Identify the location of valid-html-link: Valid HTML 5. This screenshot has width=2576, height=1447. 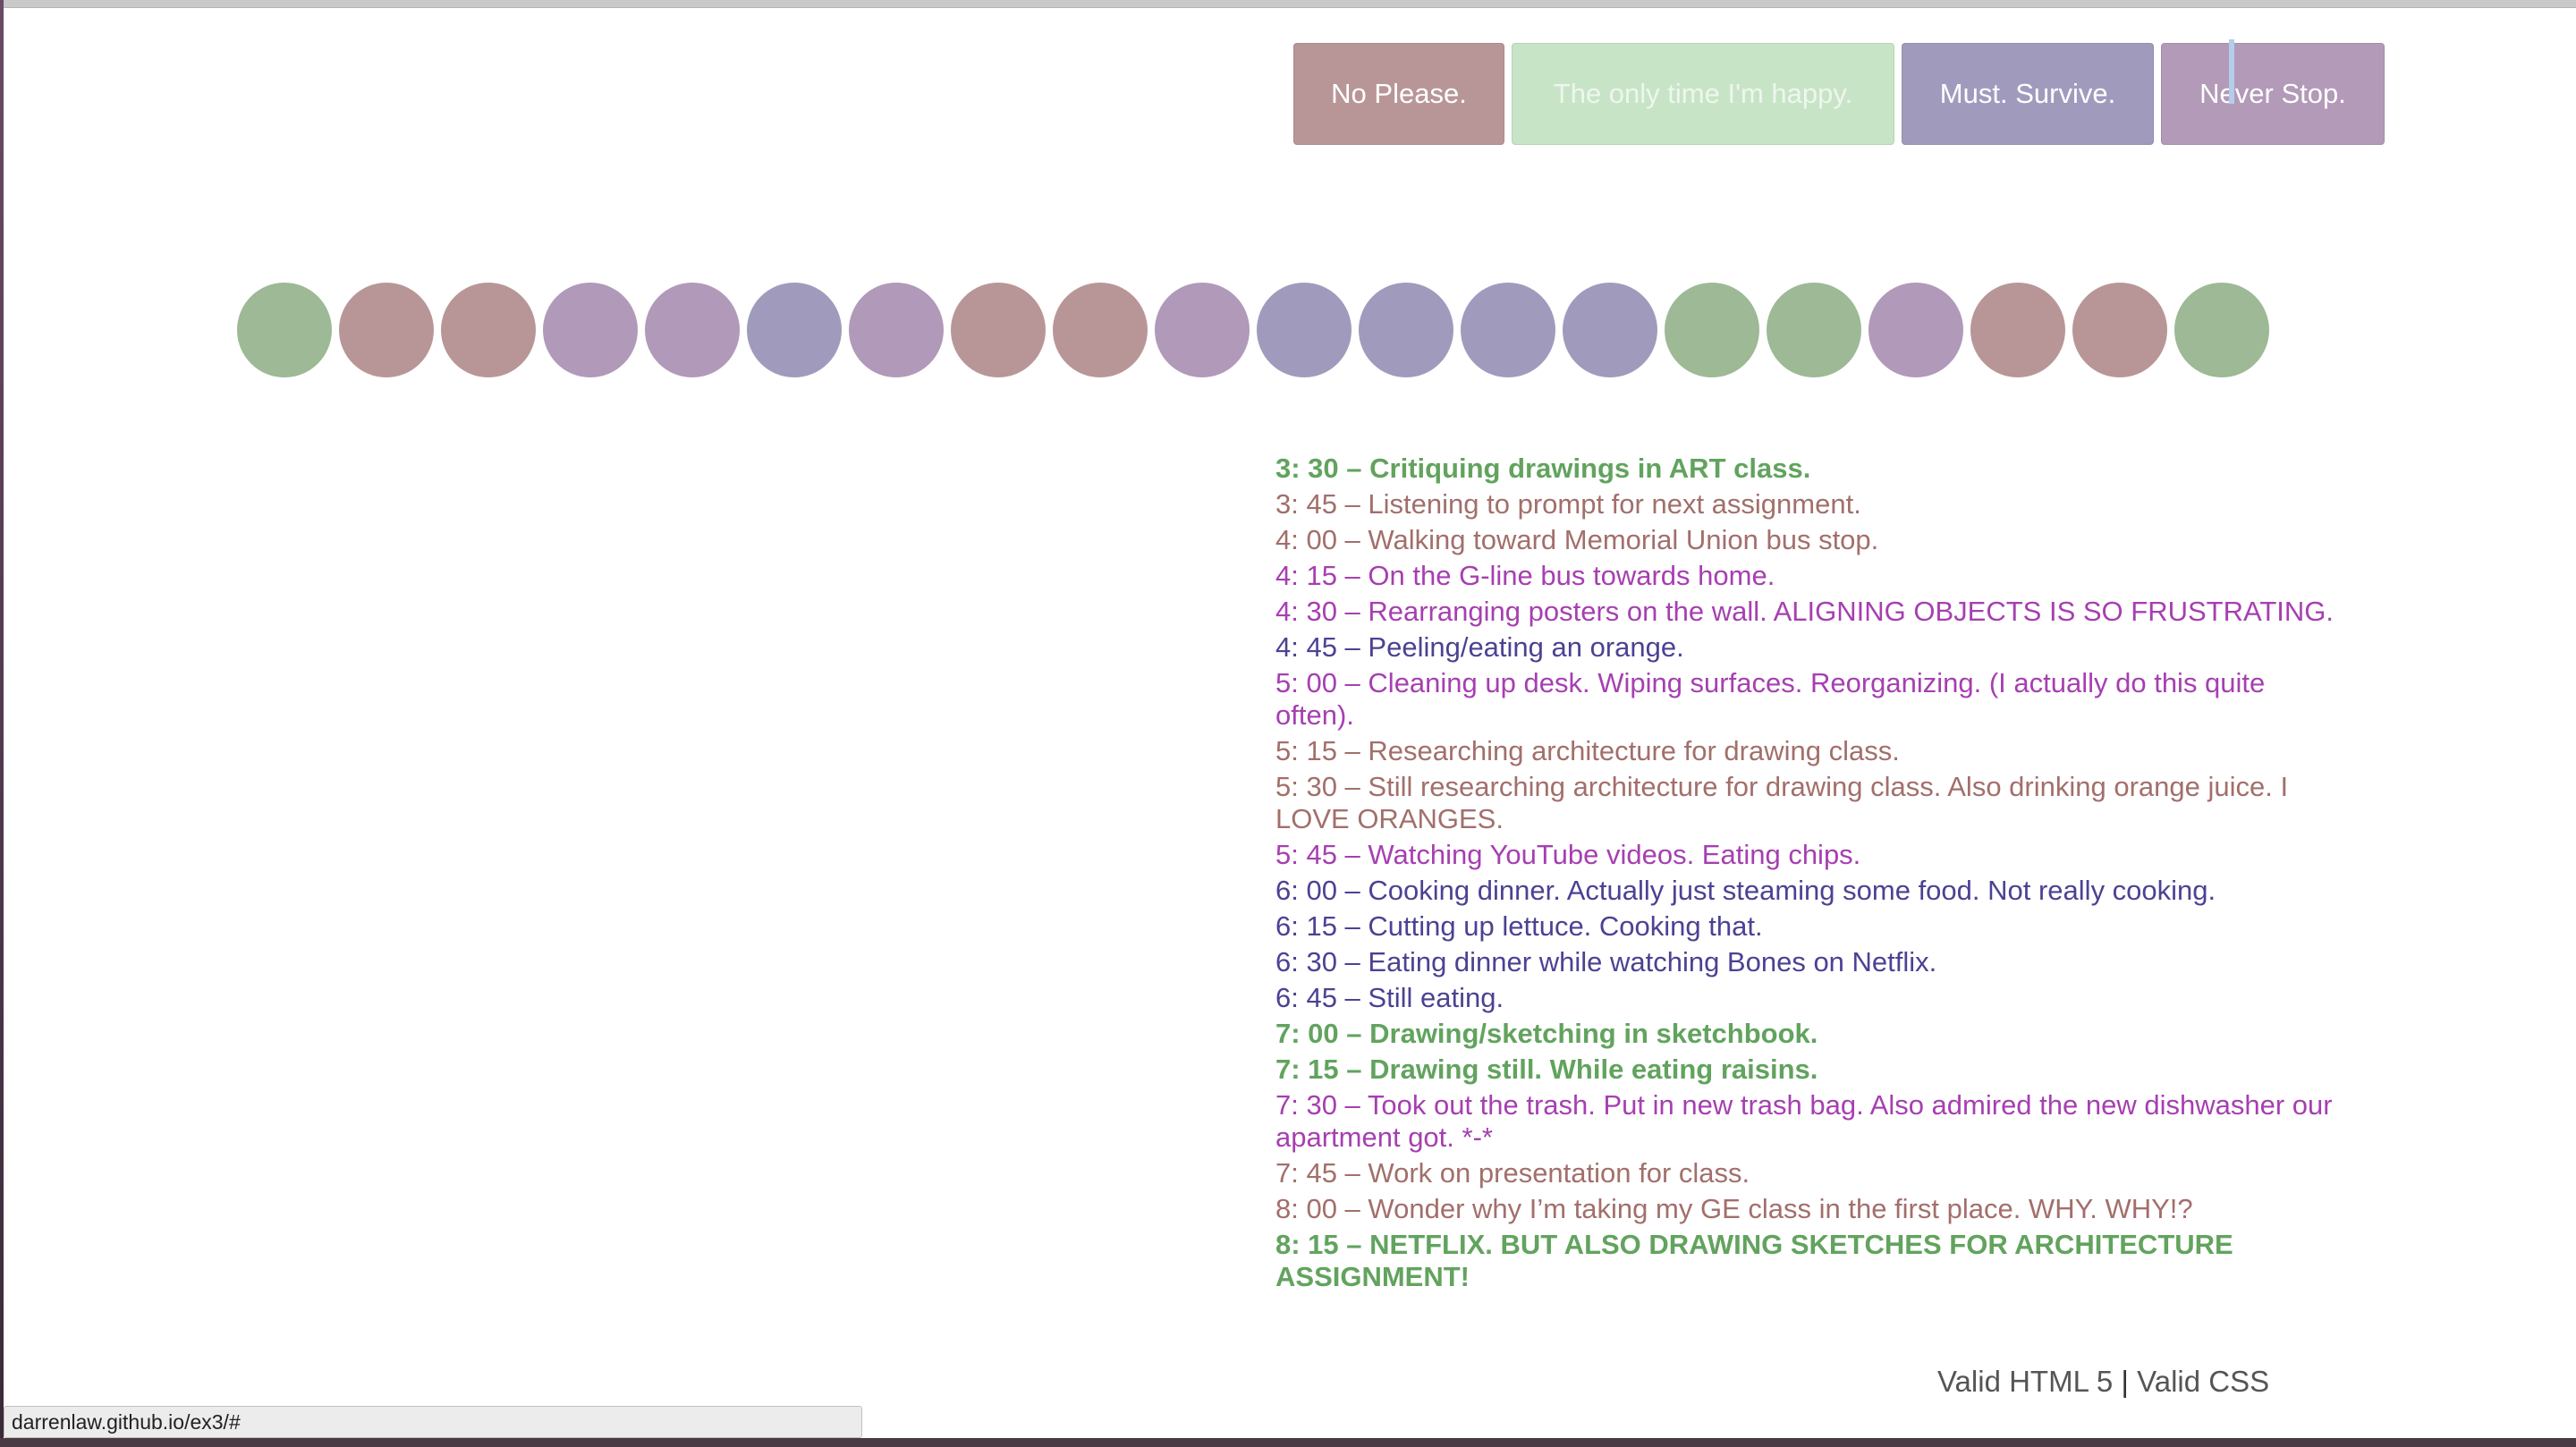
(2025, 1381).